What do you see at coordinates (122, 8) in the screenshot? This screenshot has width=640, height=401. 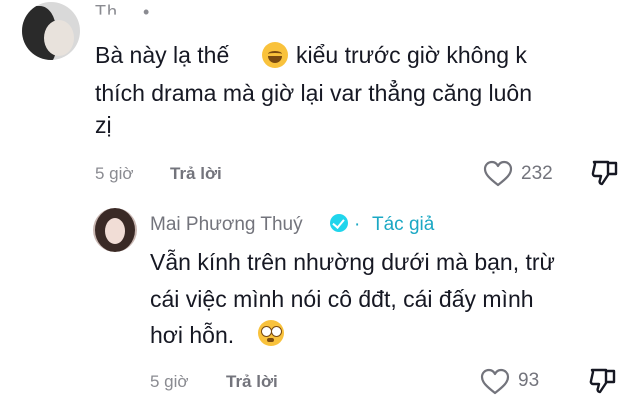 I see `commenter-username: Th… •` at bounding box center [122, 8].